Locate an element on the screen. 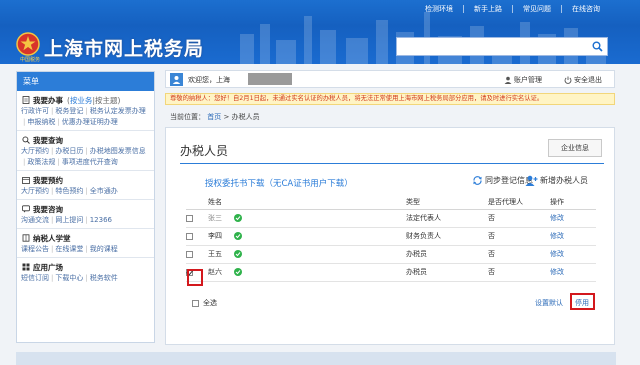  table-row: 李四 财务负责人 否 修改 is located at coordinates (391, 236).